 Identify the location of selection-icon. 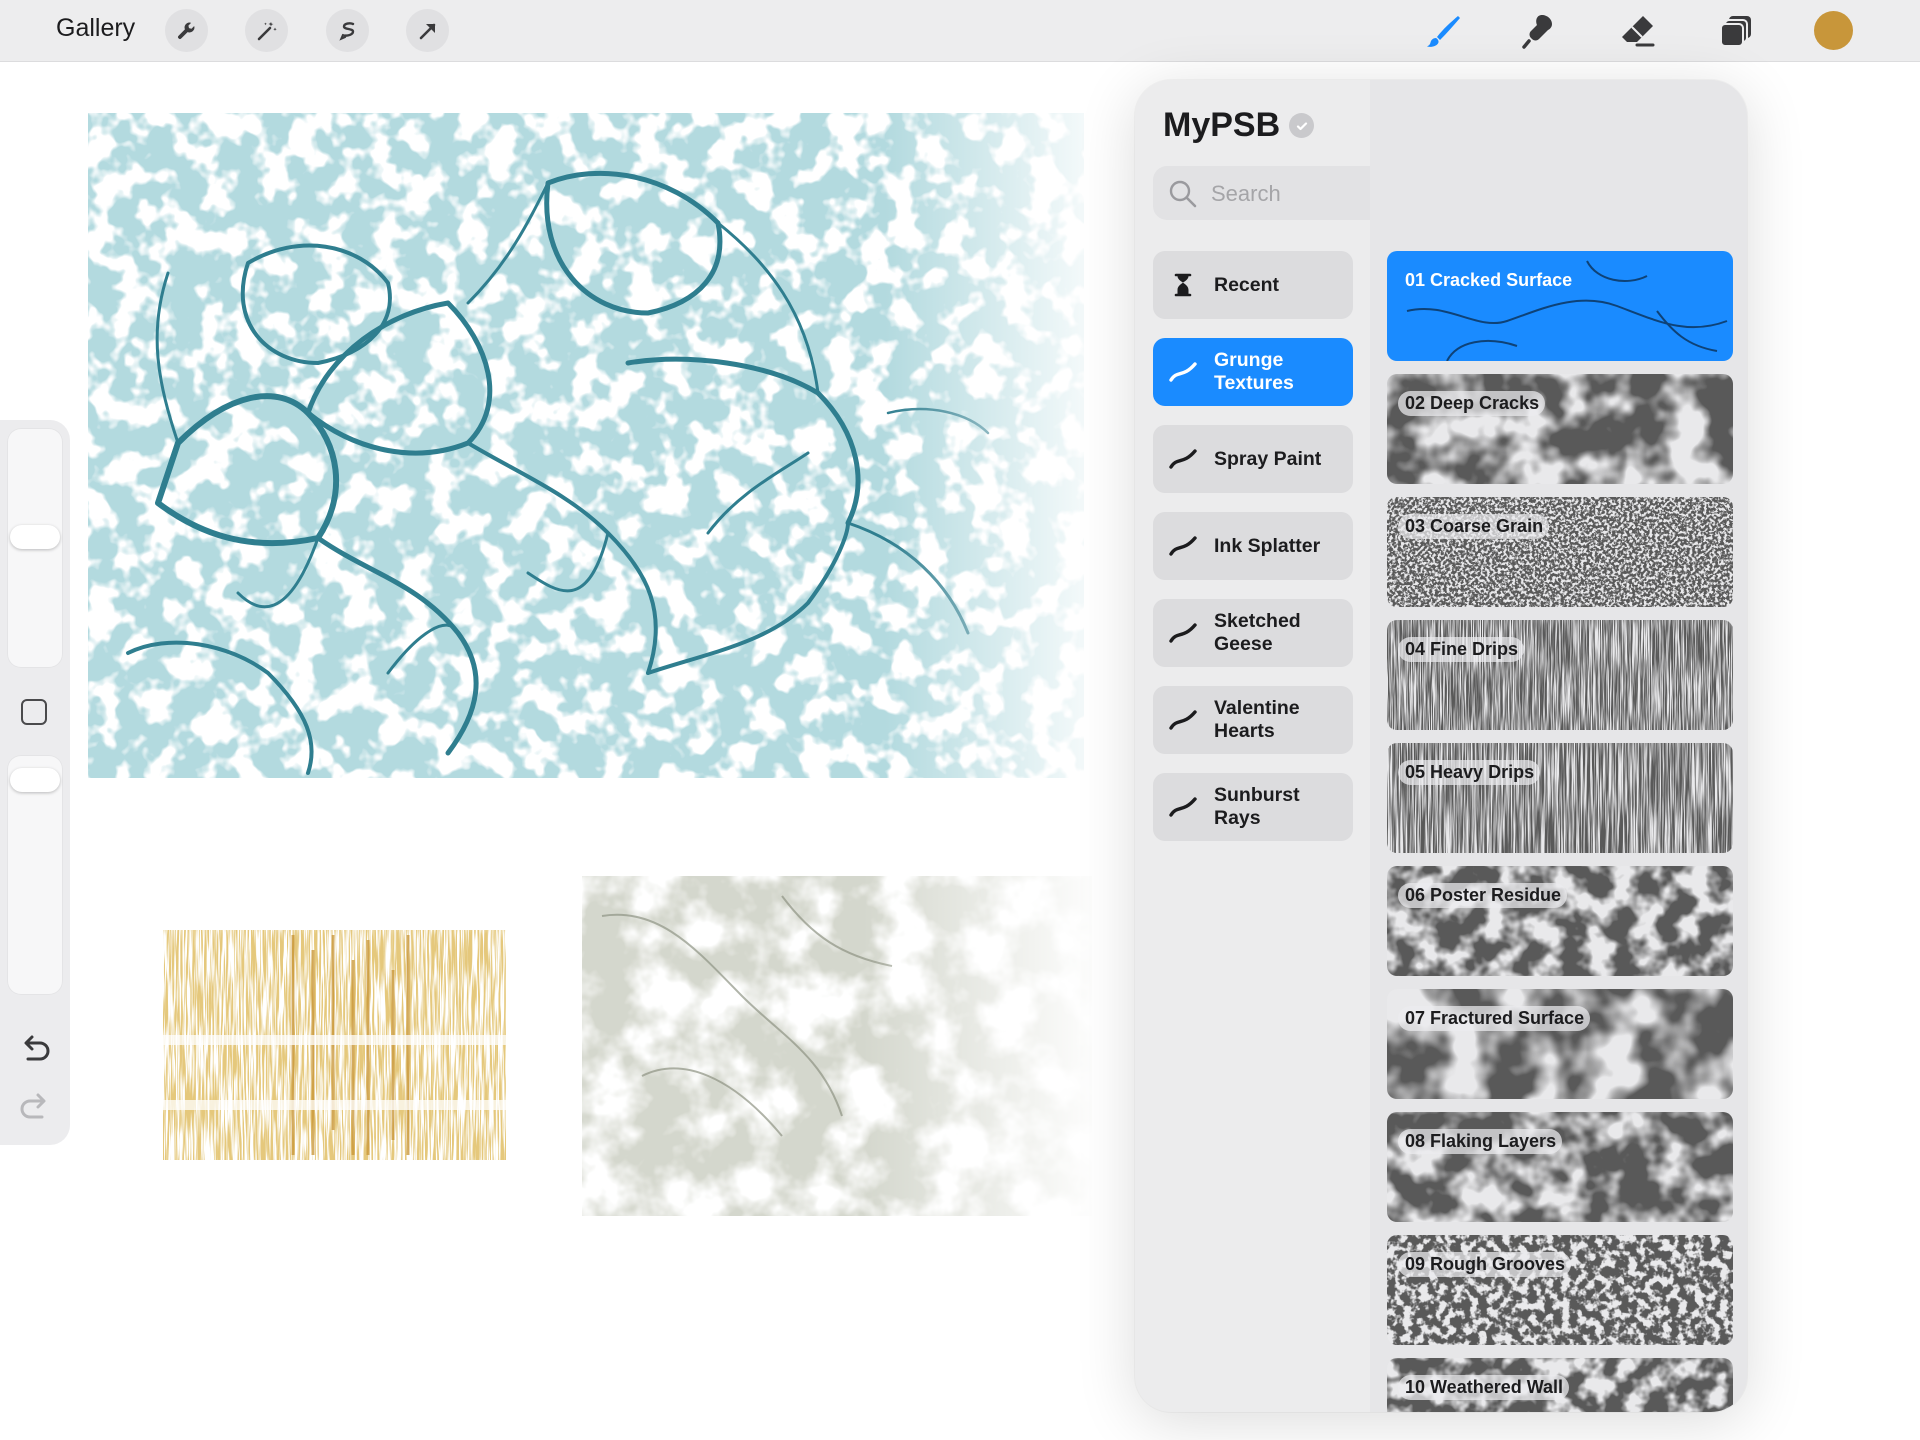
(347, 30).